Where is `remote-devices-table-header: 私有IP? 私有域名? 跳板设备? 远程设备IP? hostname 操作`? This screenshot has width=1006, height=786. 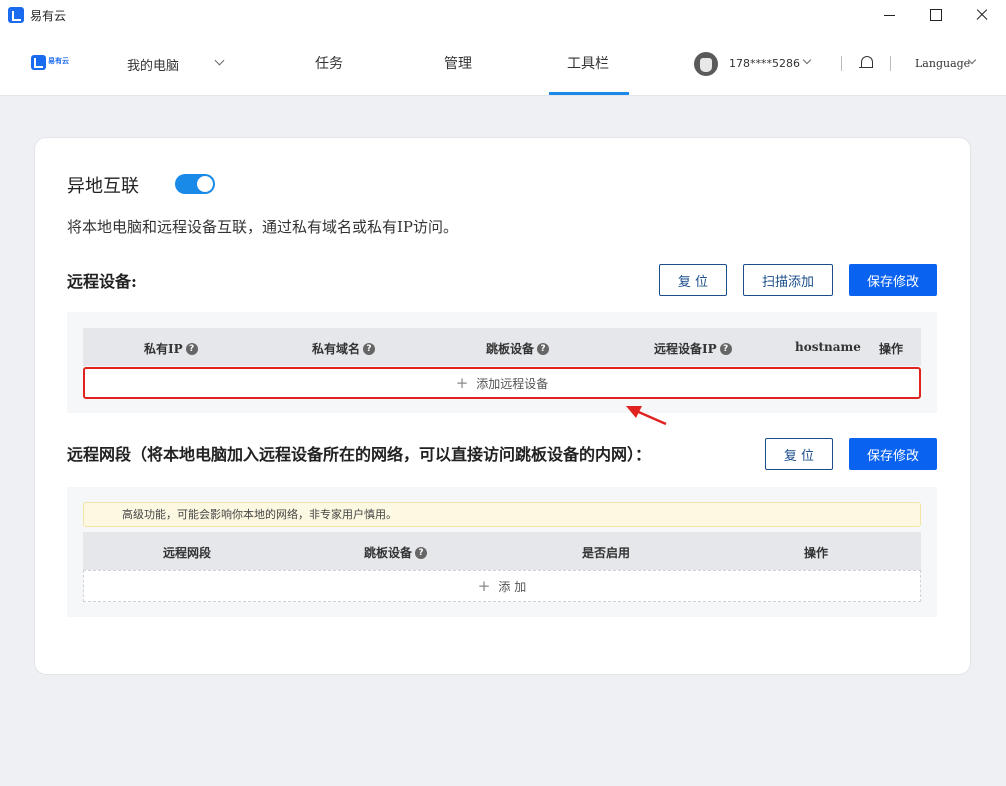 remote-devices-table-header: 私有IP? 私有域名? 跳板设备? 远程设备IP? hostname 操作 is located at coordinates (502, 347).